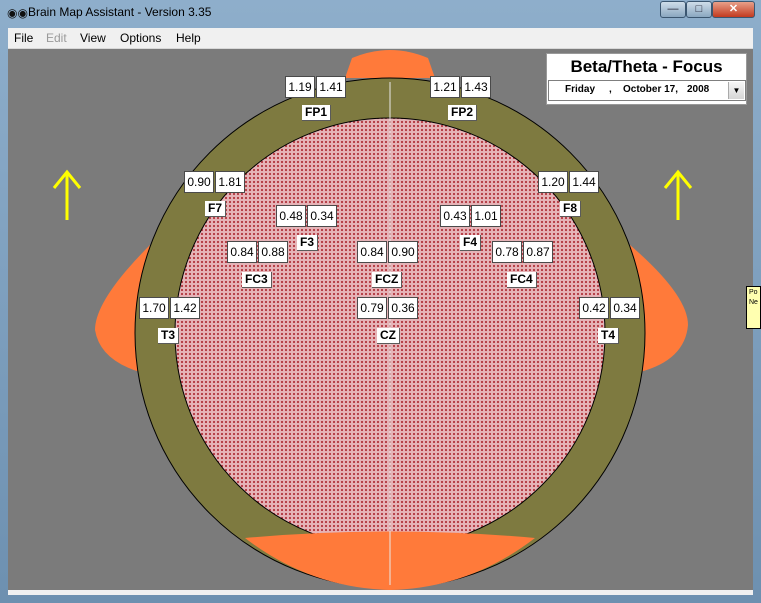 This screenshot has height=603, width=761. What do you see at coordinates (522, 280) in the screenshot?
I see `site-fc4-label: FC4` at bounding box center [522, 280].